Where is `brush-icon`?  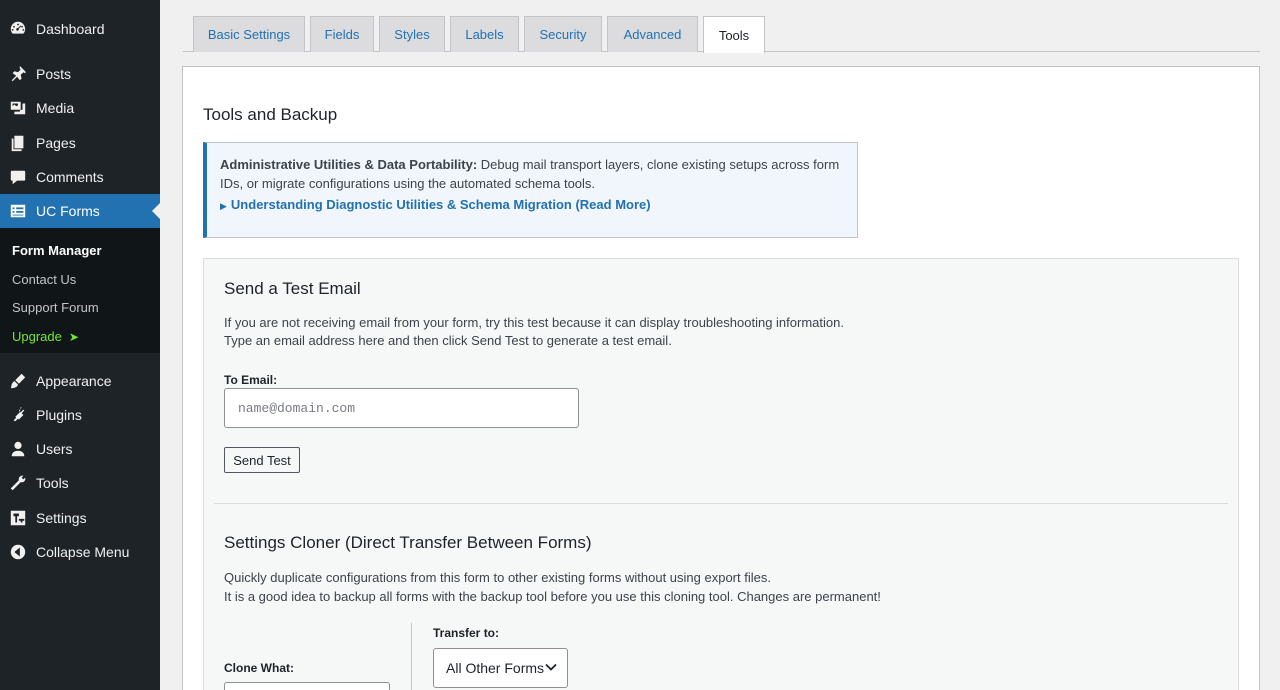
brush-icon is located at coordinates (18, 381).